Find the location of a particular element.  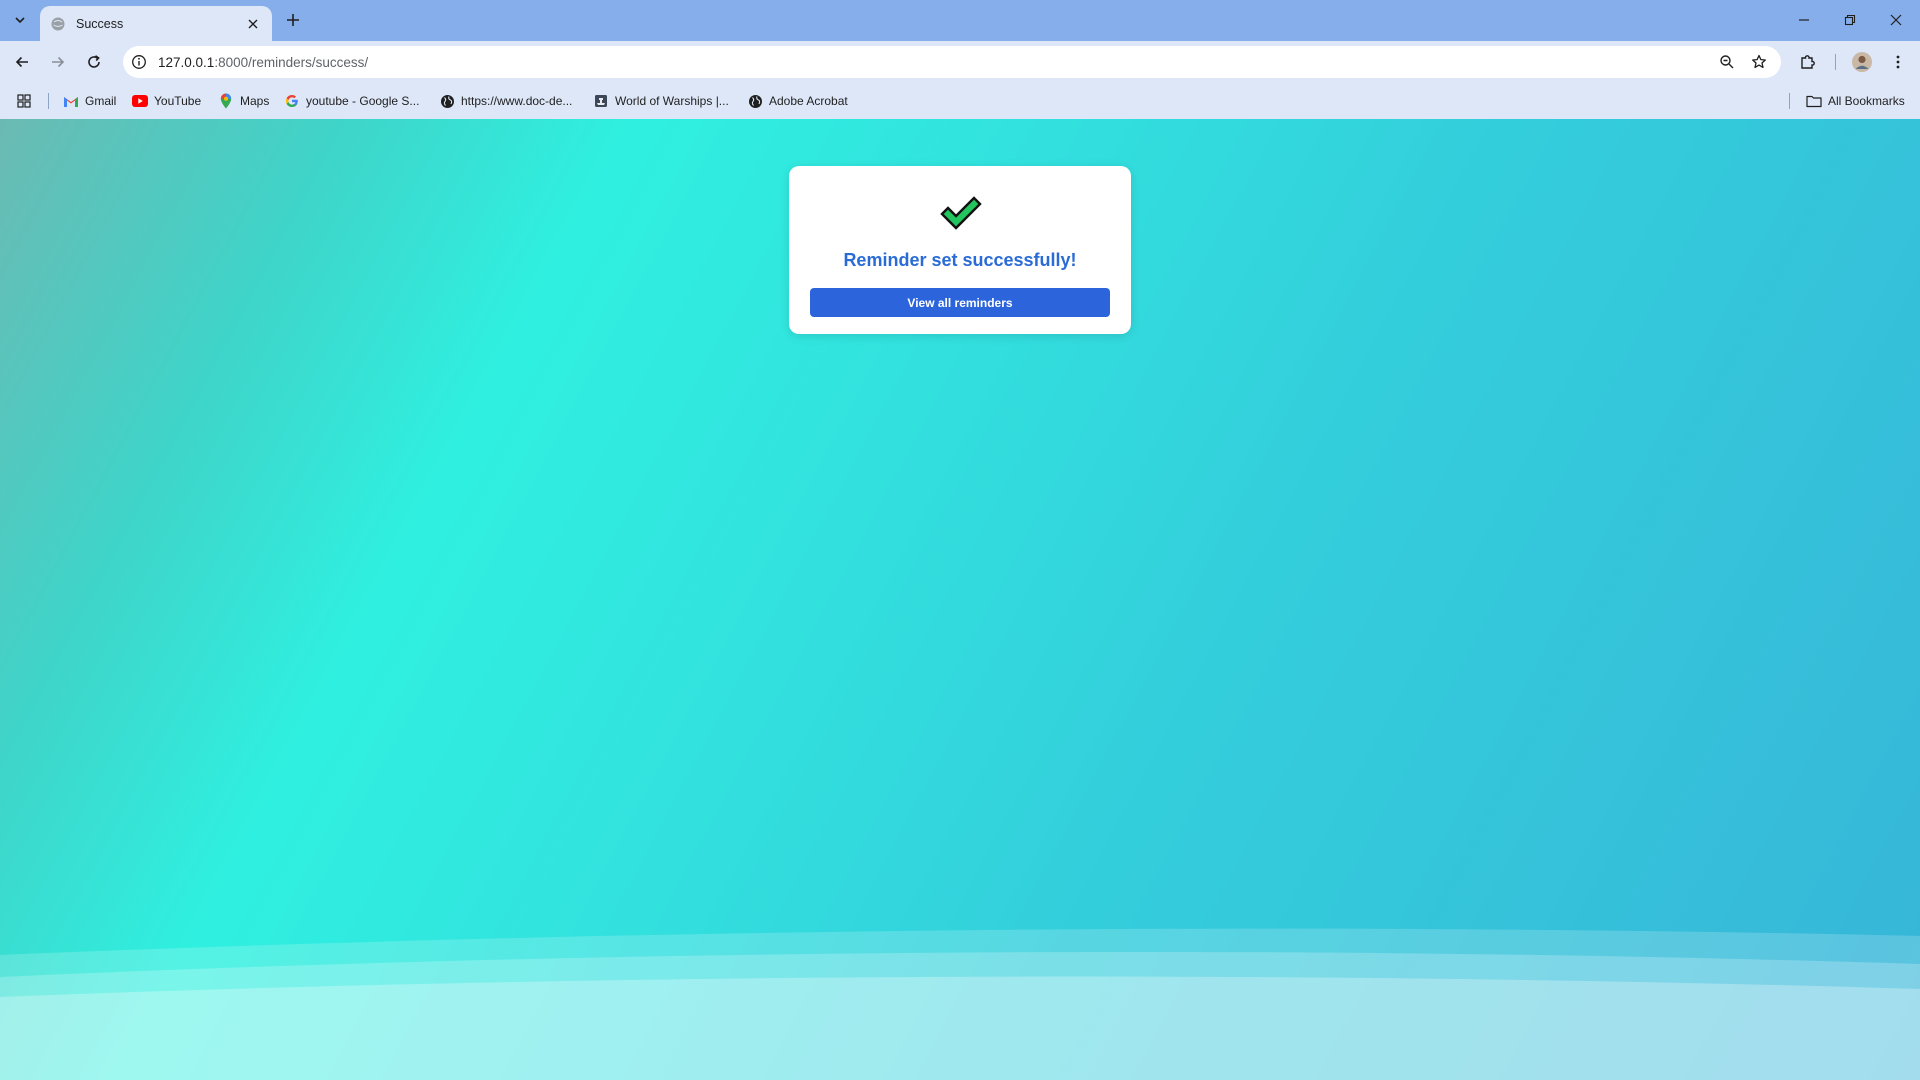

minimize-button is located at coordinates (1804, 20).